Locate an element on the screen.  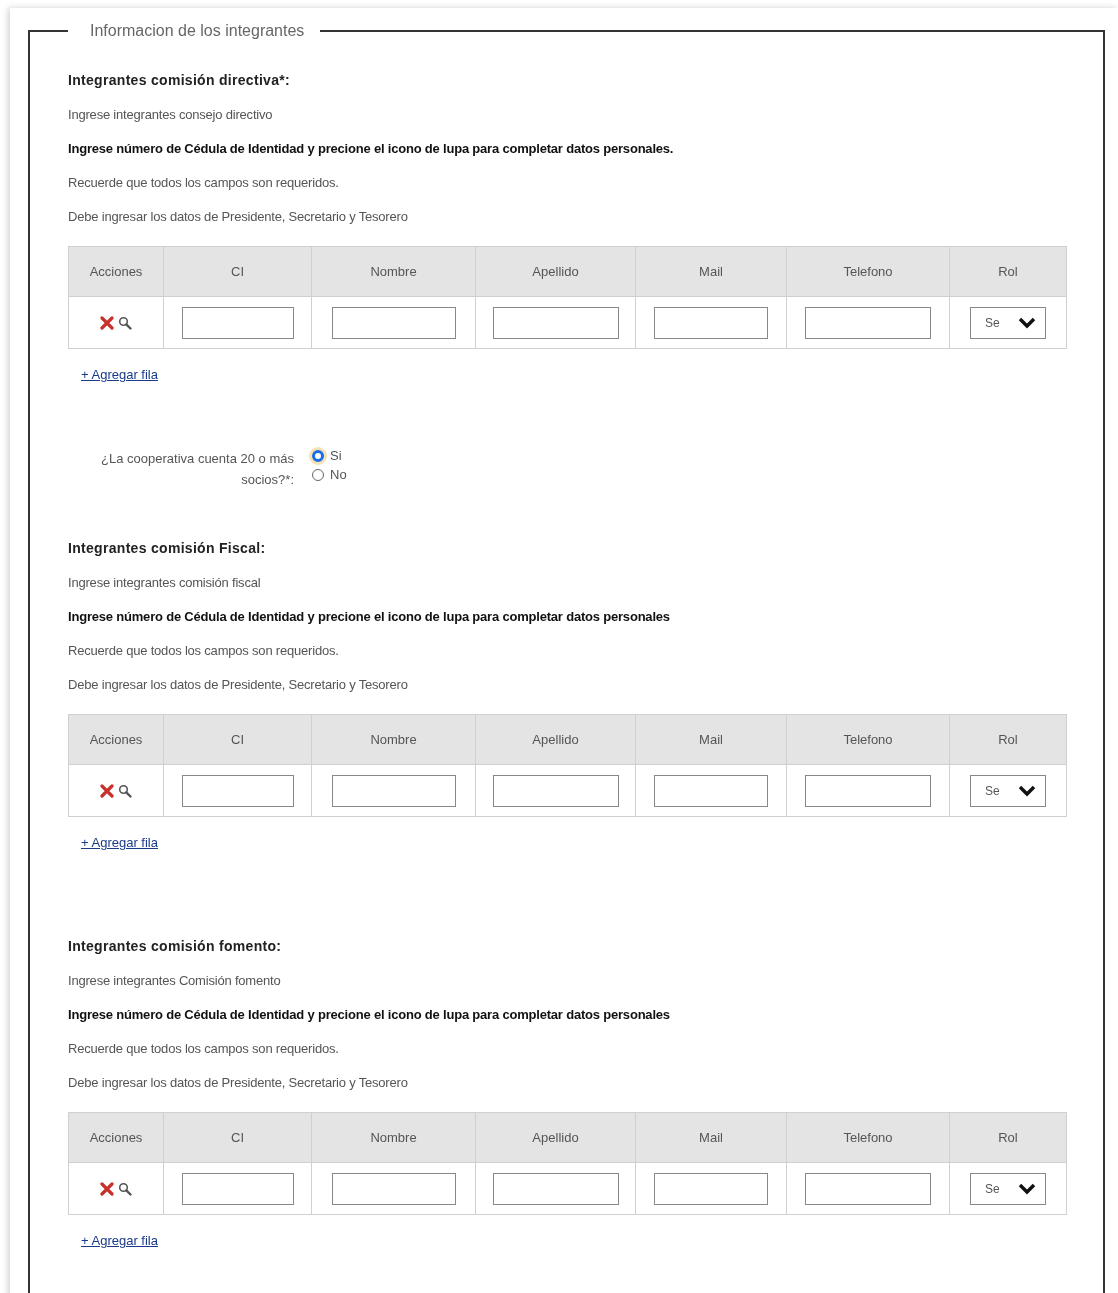
radio-label: Si is located at coordinates (336, 455).